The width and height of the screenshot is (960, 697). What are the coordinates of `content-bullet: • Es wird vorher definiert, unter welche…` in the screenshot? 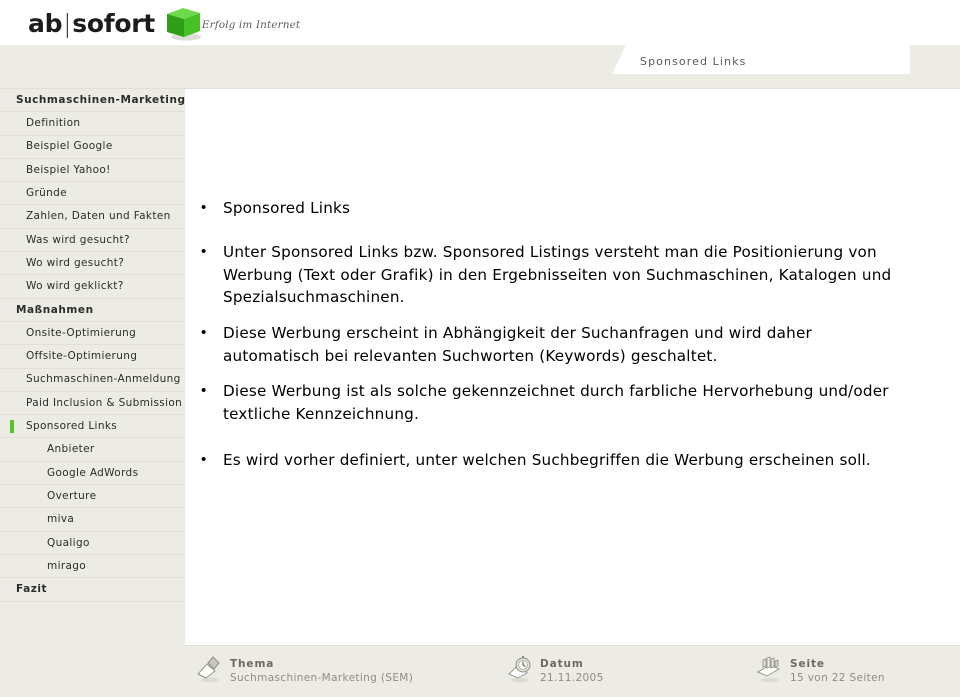 It's located at (550, 460).